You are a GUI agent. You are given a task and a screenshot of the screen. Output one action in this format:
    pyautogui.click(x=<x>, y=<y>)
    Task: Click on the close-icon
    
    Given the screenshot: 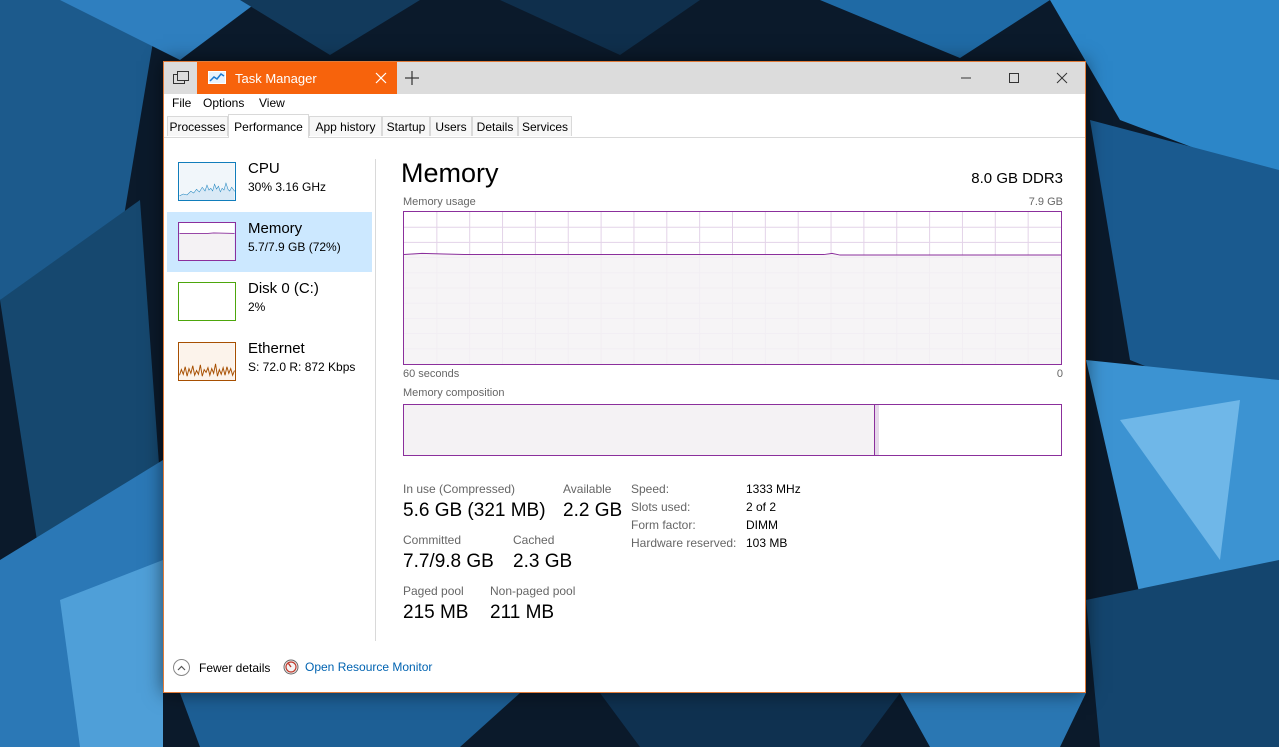 What is the action you would take?
    pyautogui.click(x=1062, y=78)
    